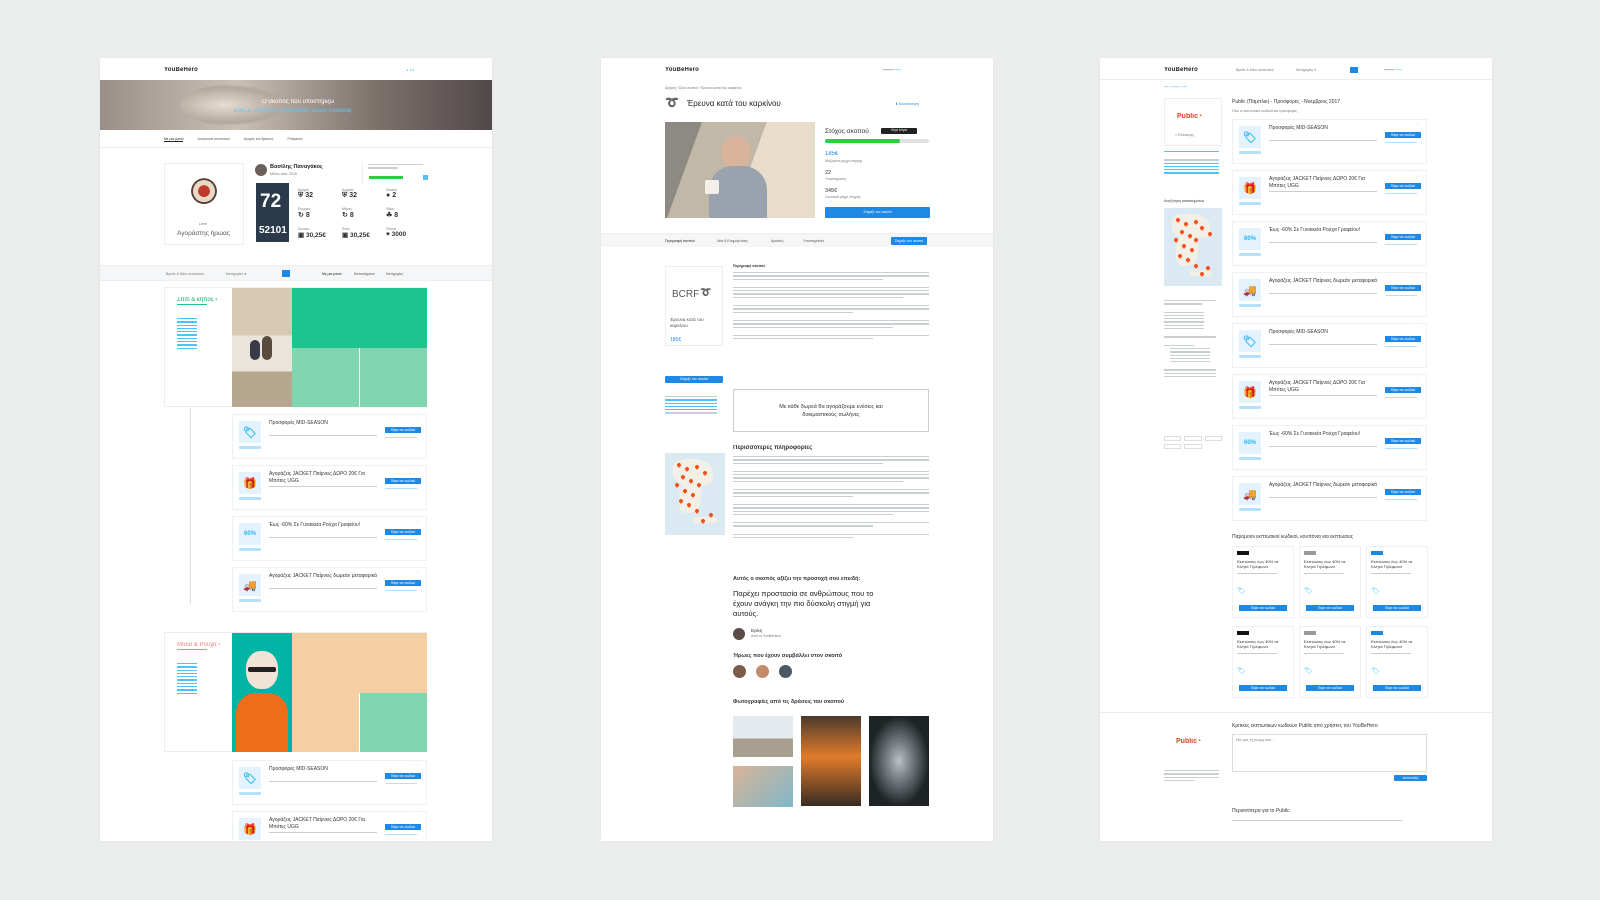  Describe the element at coordinates (1193, 442) in the screenshot. I see `store-tags` at that location.